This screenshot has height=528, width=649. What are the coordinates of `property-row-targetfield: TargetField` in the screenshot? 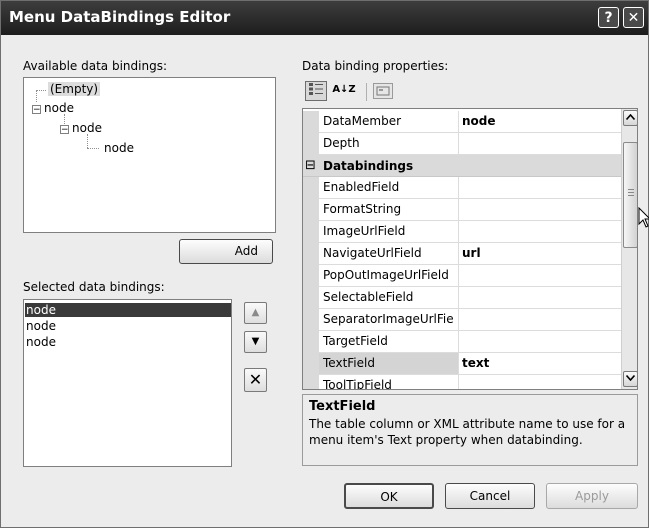 It's located at (462, 342).